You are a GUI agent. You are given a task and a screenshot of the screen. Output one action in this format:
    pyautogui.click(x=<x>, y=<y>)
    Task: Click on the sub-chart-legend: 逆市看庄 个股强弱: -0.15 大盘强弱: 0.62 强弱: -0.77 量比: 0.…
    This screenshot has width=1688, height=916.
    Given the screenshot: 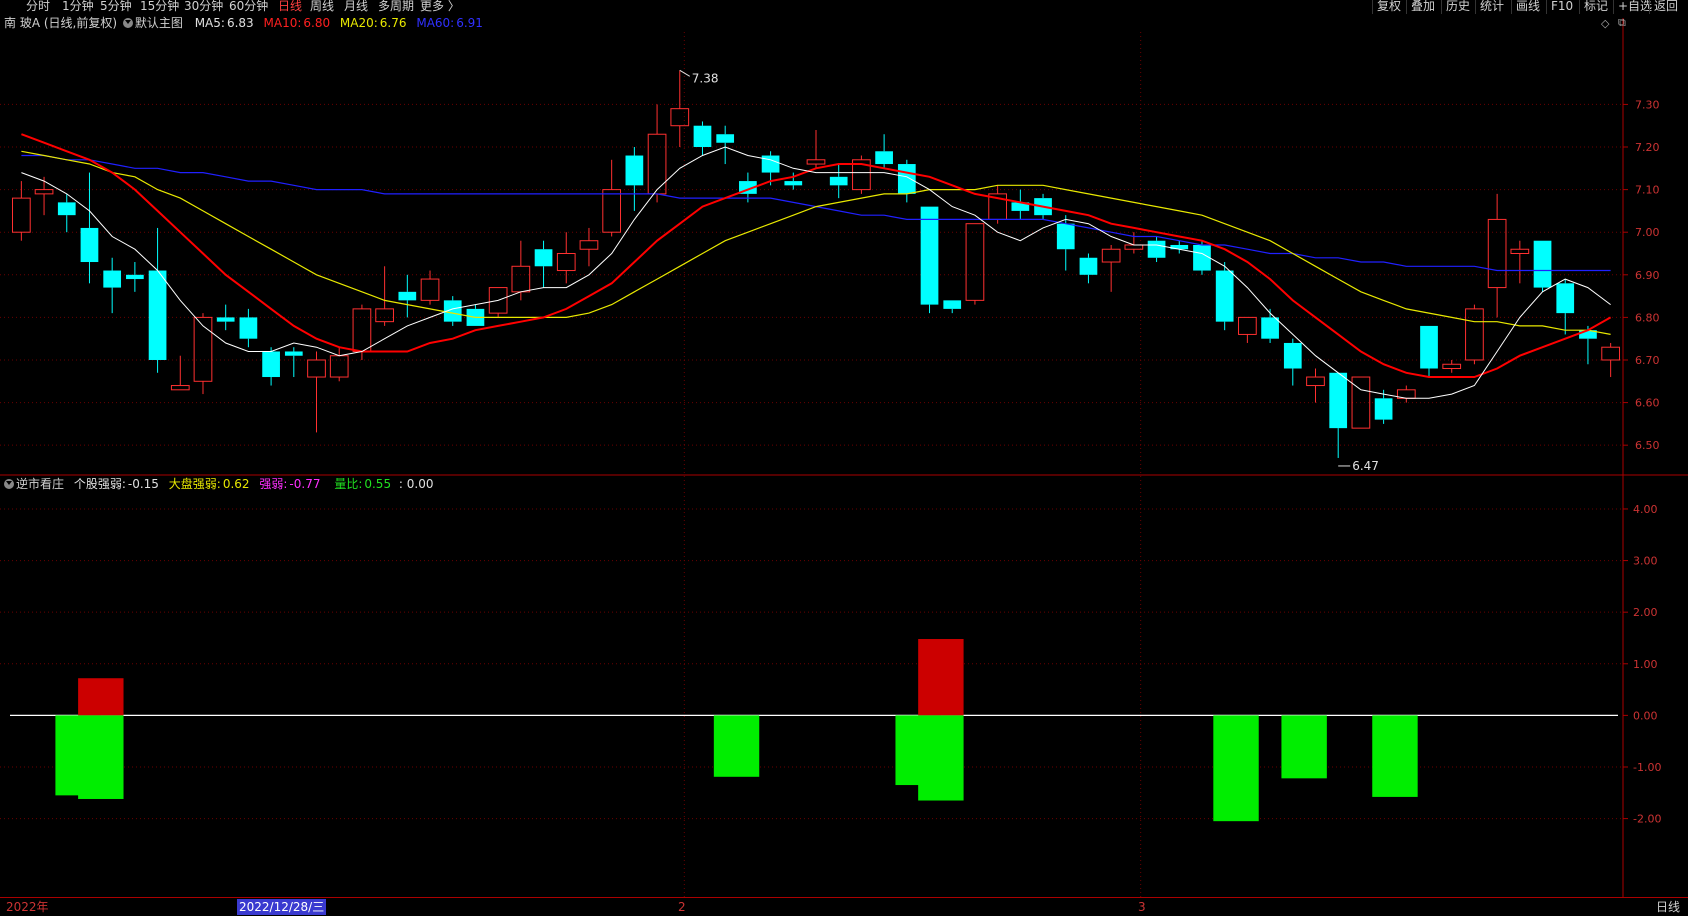 What is the action you would take?
    pyautogui.click(x=219, y=484)
    